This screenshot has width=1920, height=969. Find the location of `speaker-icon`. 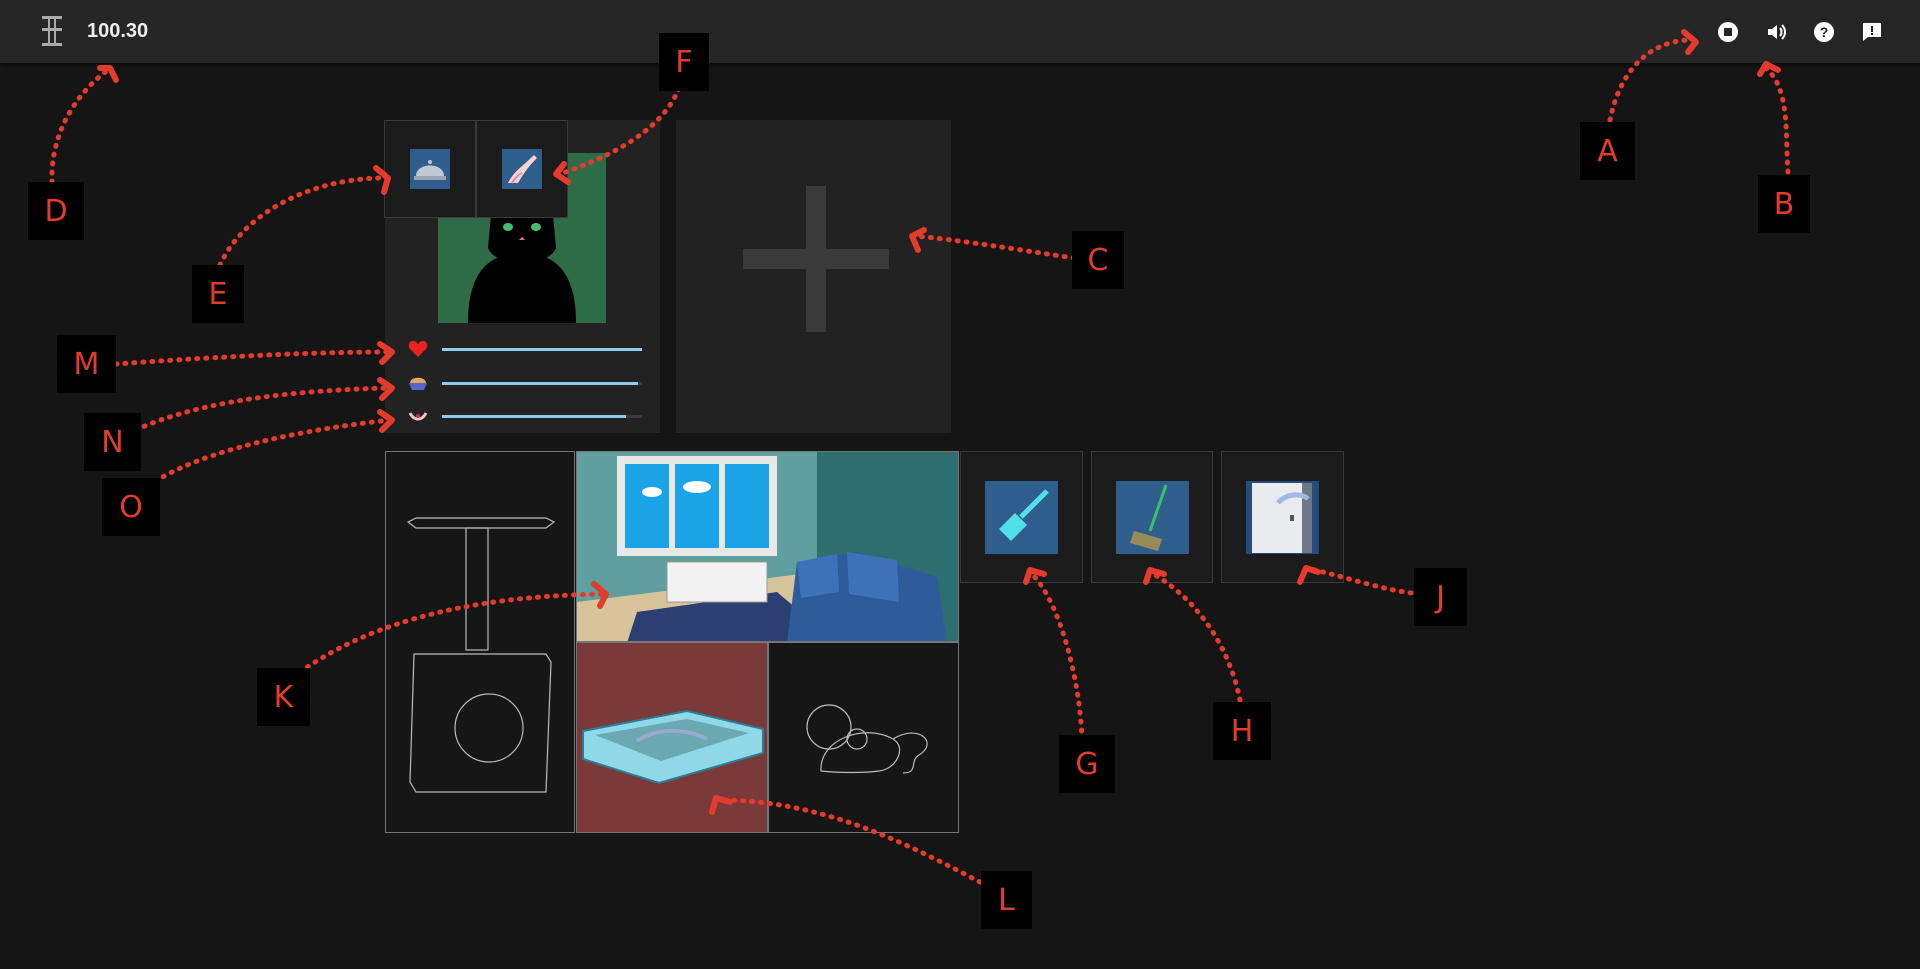

speaker-icon is located at coordinates (1777, 32).